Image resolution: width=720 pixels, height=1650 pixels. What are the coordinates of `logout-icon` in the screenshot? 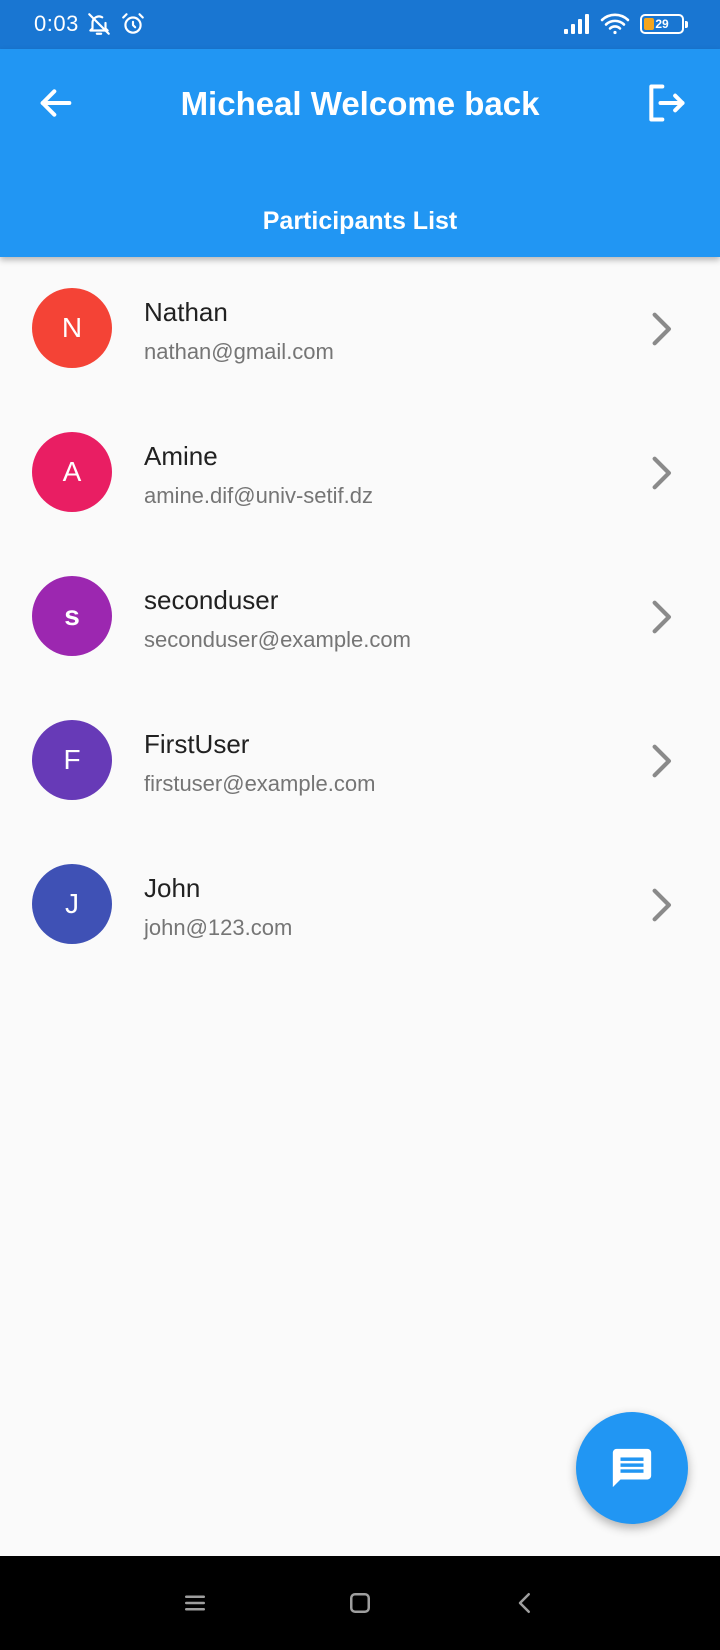 It's located at (666, 103).